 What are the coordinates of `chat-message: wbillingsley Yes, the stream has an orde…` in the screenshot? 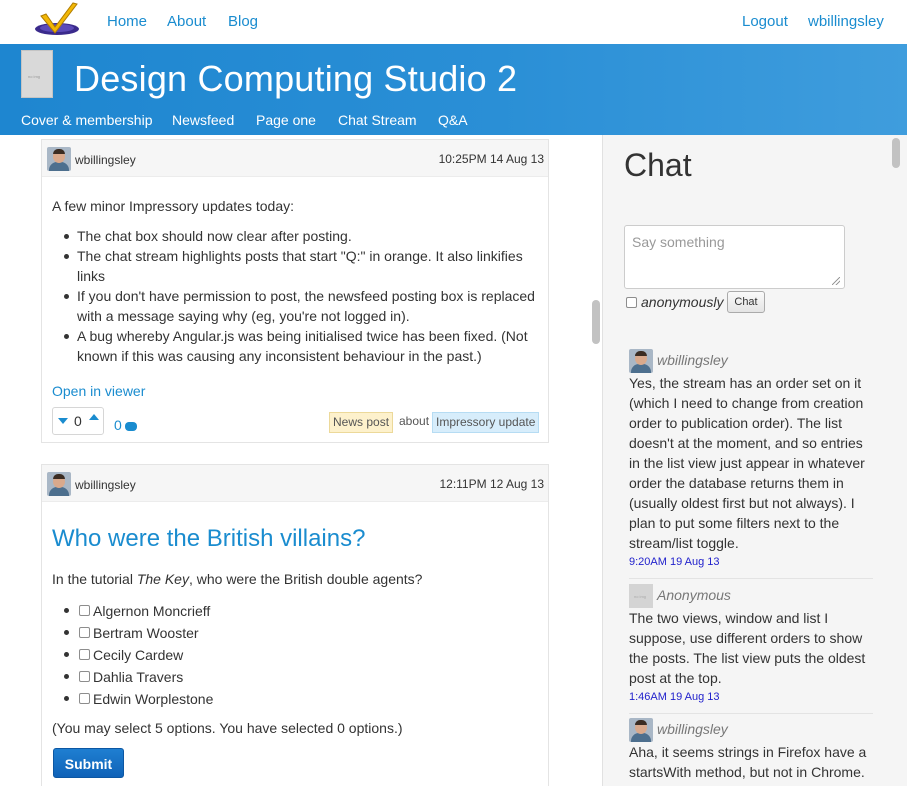 It's located at (751, 464).